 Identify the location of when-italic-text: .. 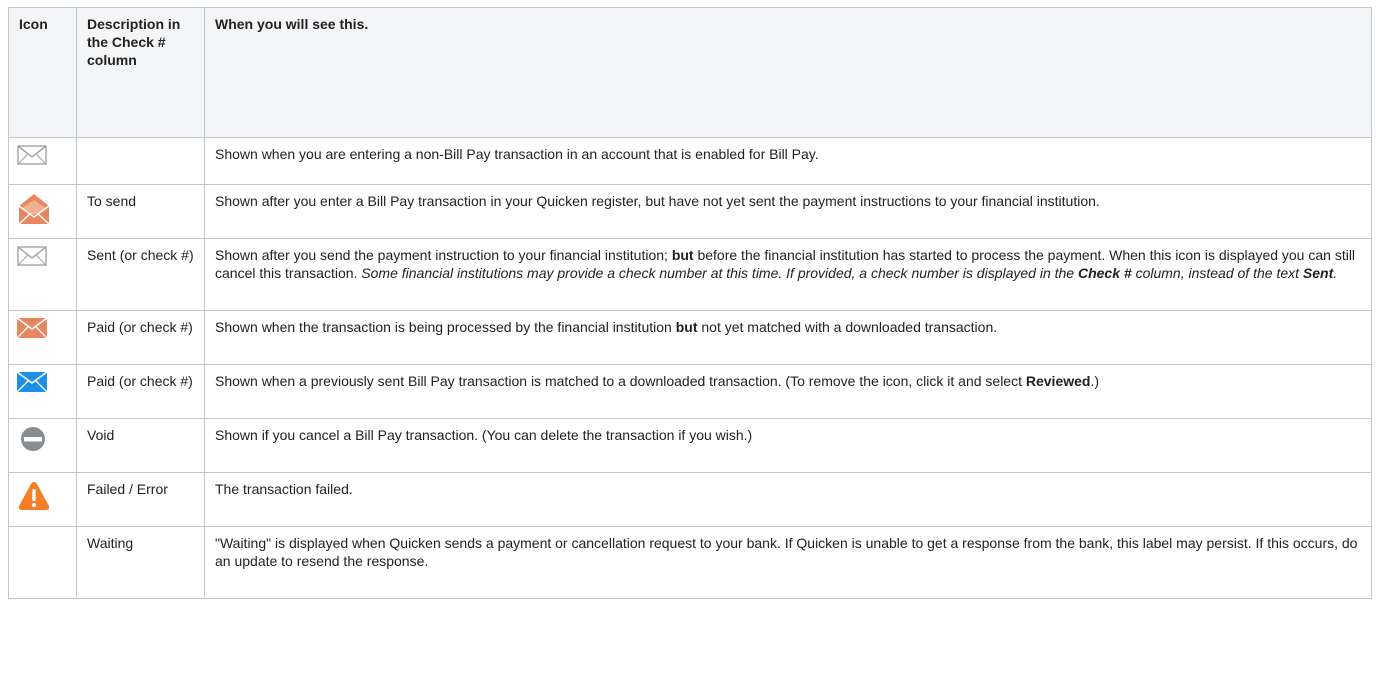
(1335, 273).